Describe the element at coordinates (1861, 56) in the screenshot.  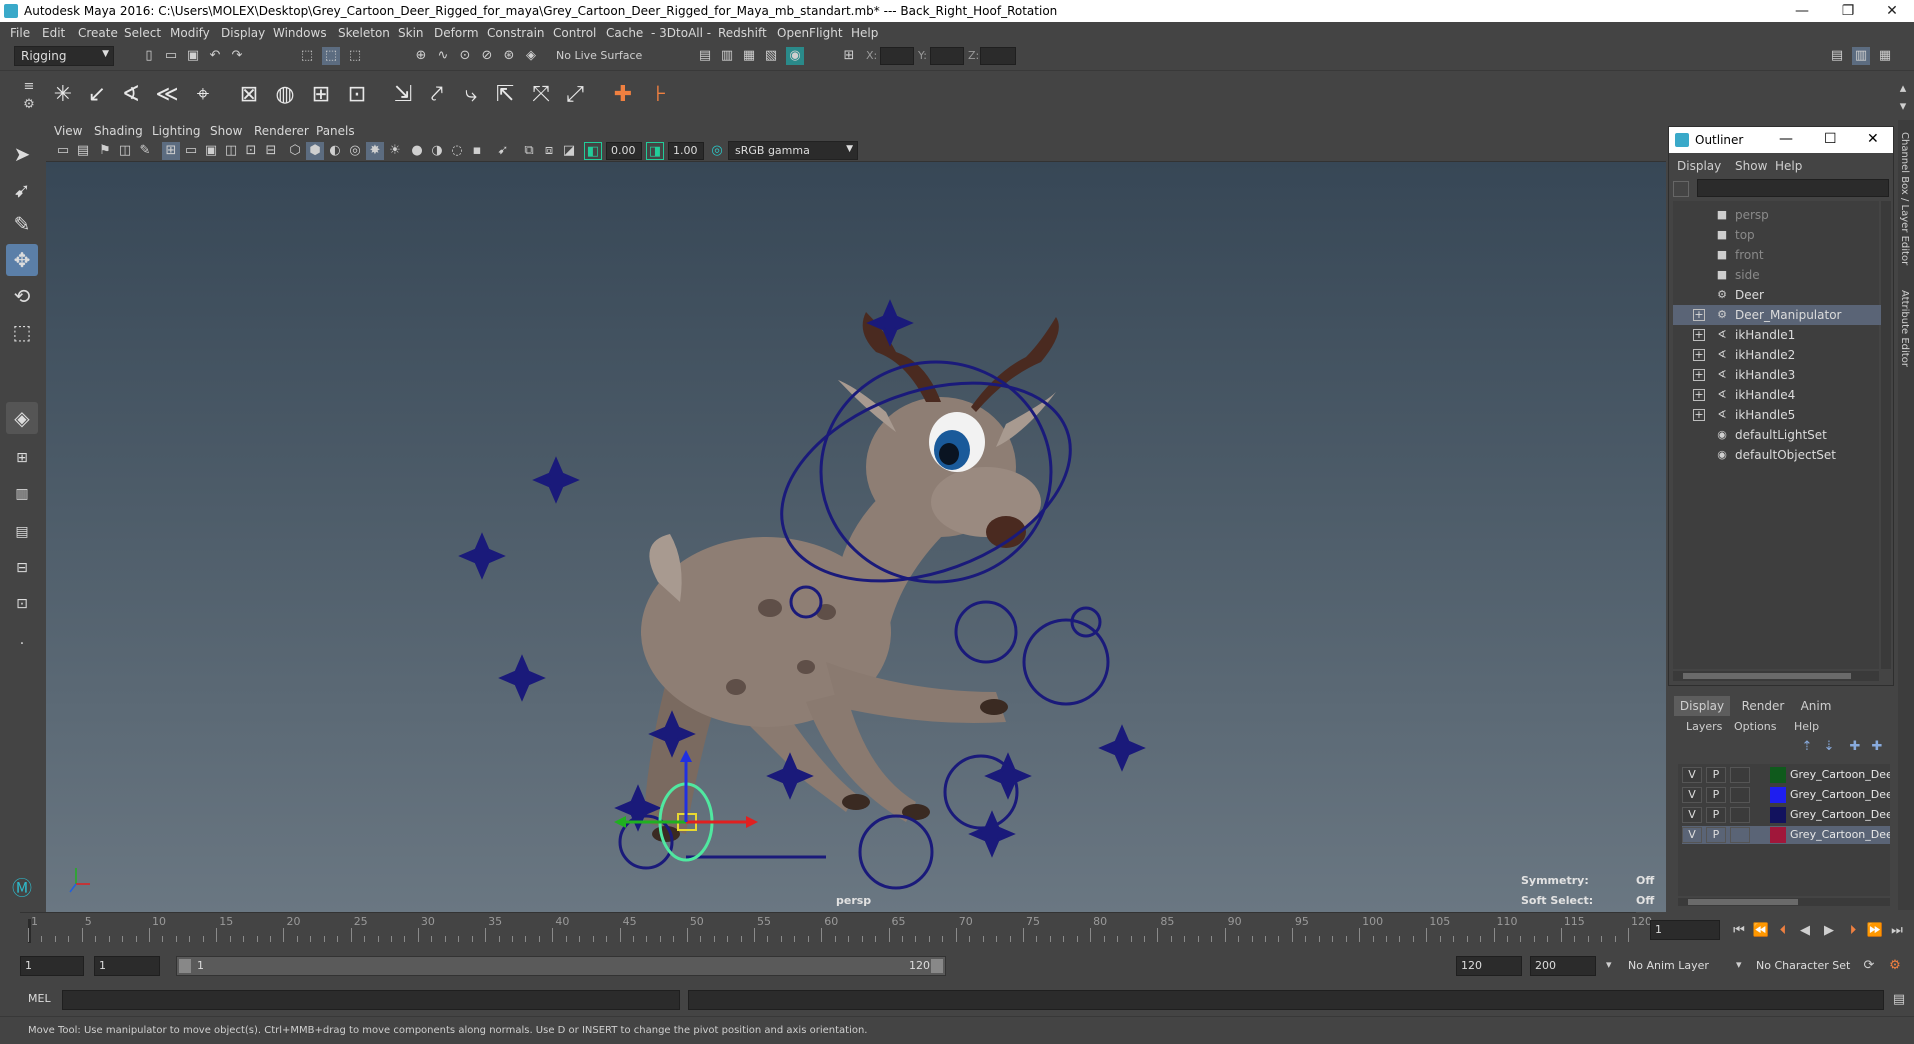
I see `channel-box-icon: ▥` at that location.